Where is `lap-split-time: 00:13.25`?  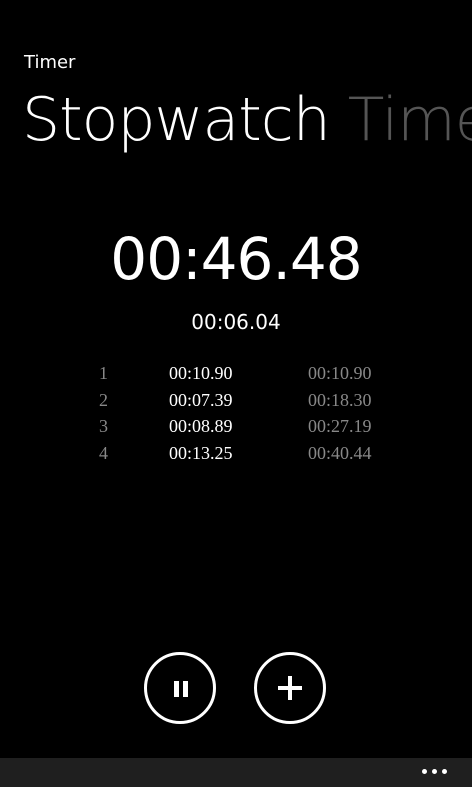
lap-split-time: 00:13.25 is located at coordinates (201, 452).